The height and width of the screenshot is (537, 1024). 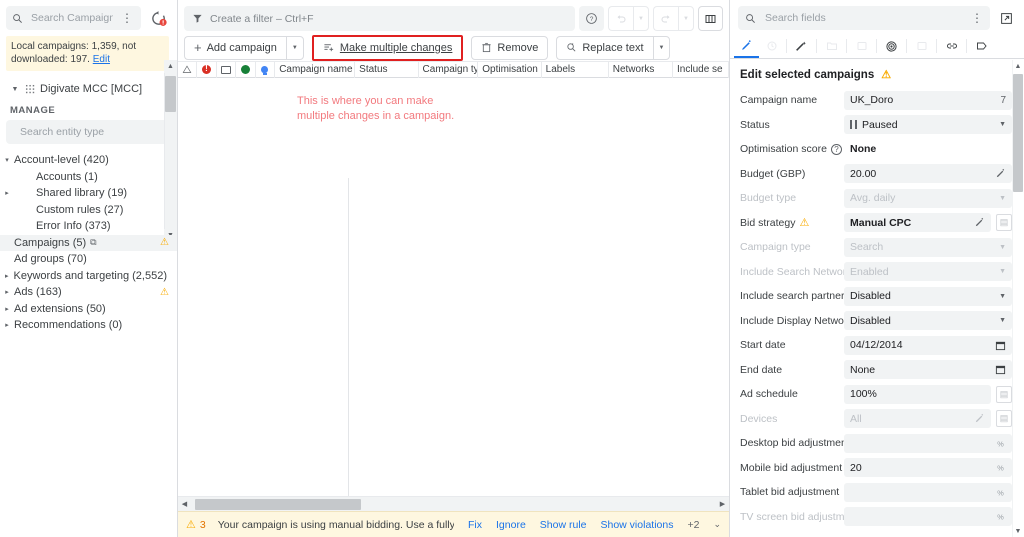 What do you see at coordinates (981, 46) in the screenshot?
I see `tab-label` at bounding box center [981, 46].